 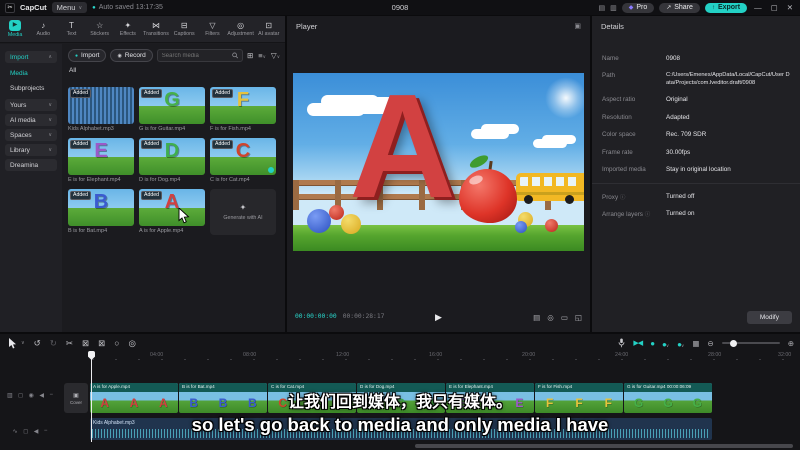 What do you see at coordinates (173, 71) in the screenshot?
I see `all-filter-label: All` at bounding box center [173, 71].